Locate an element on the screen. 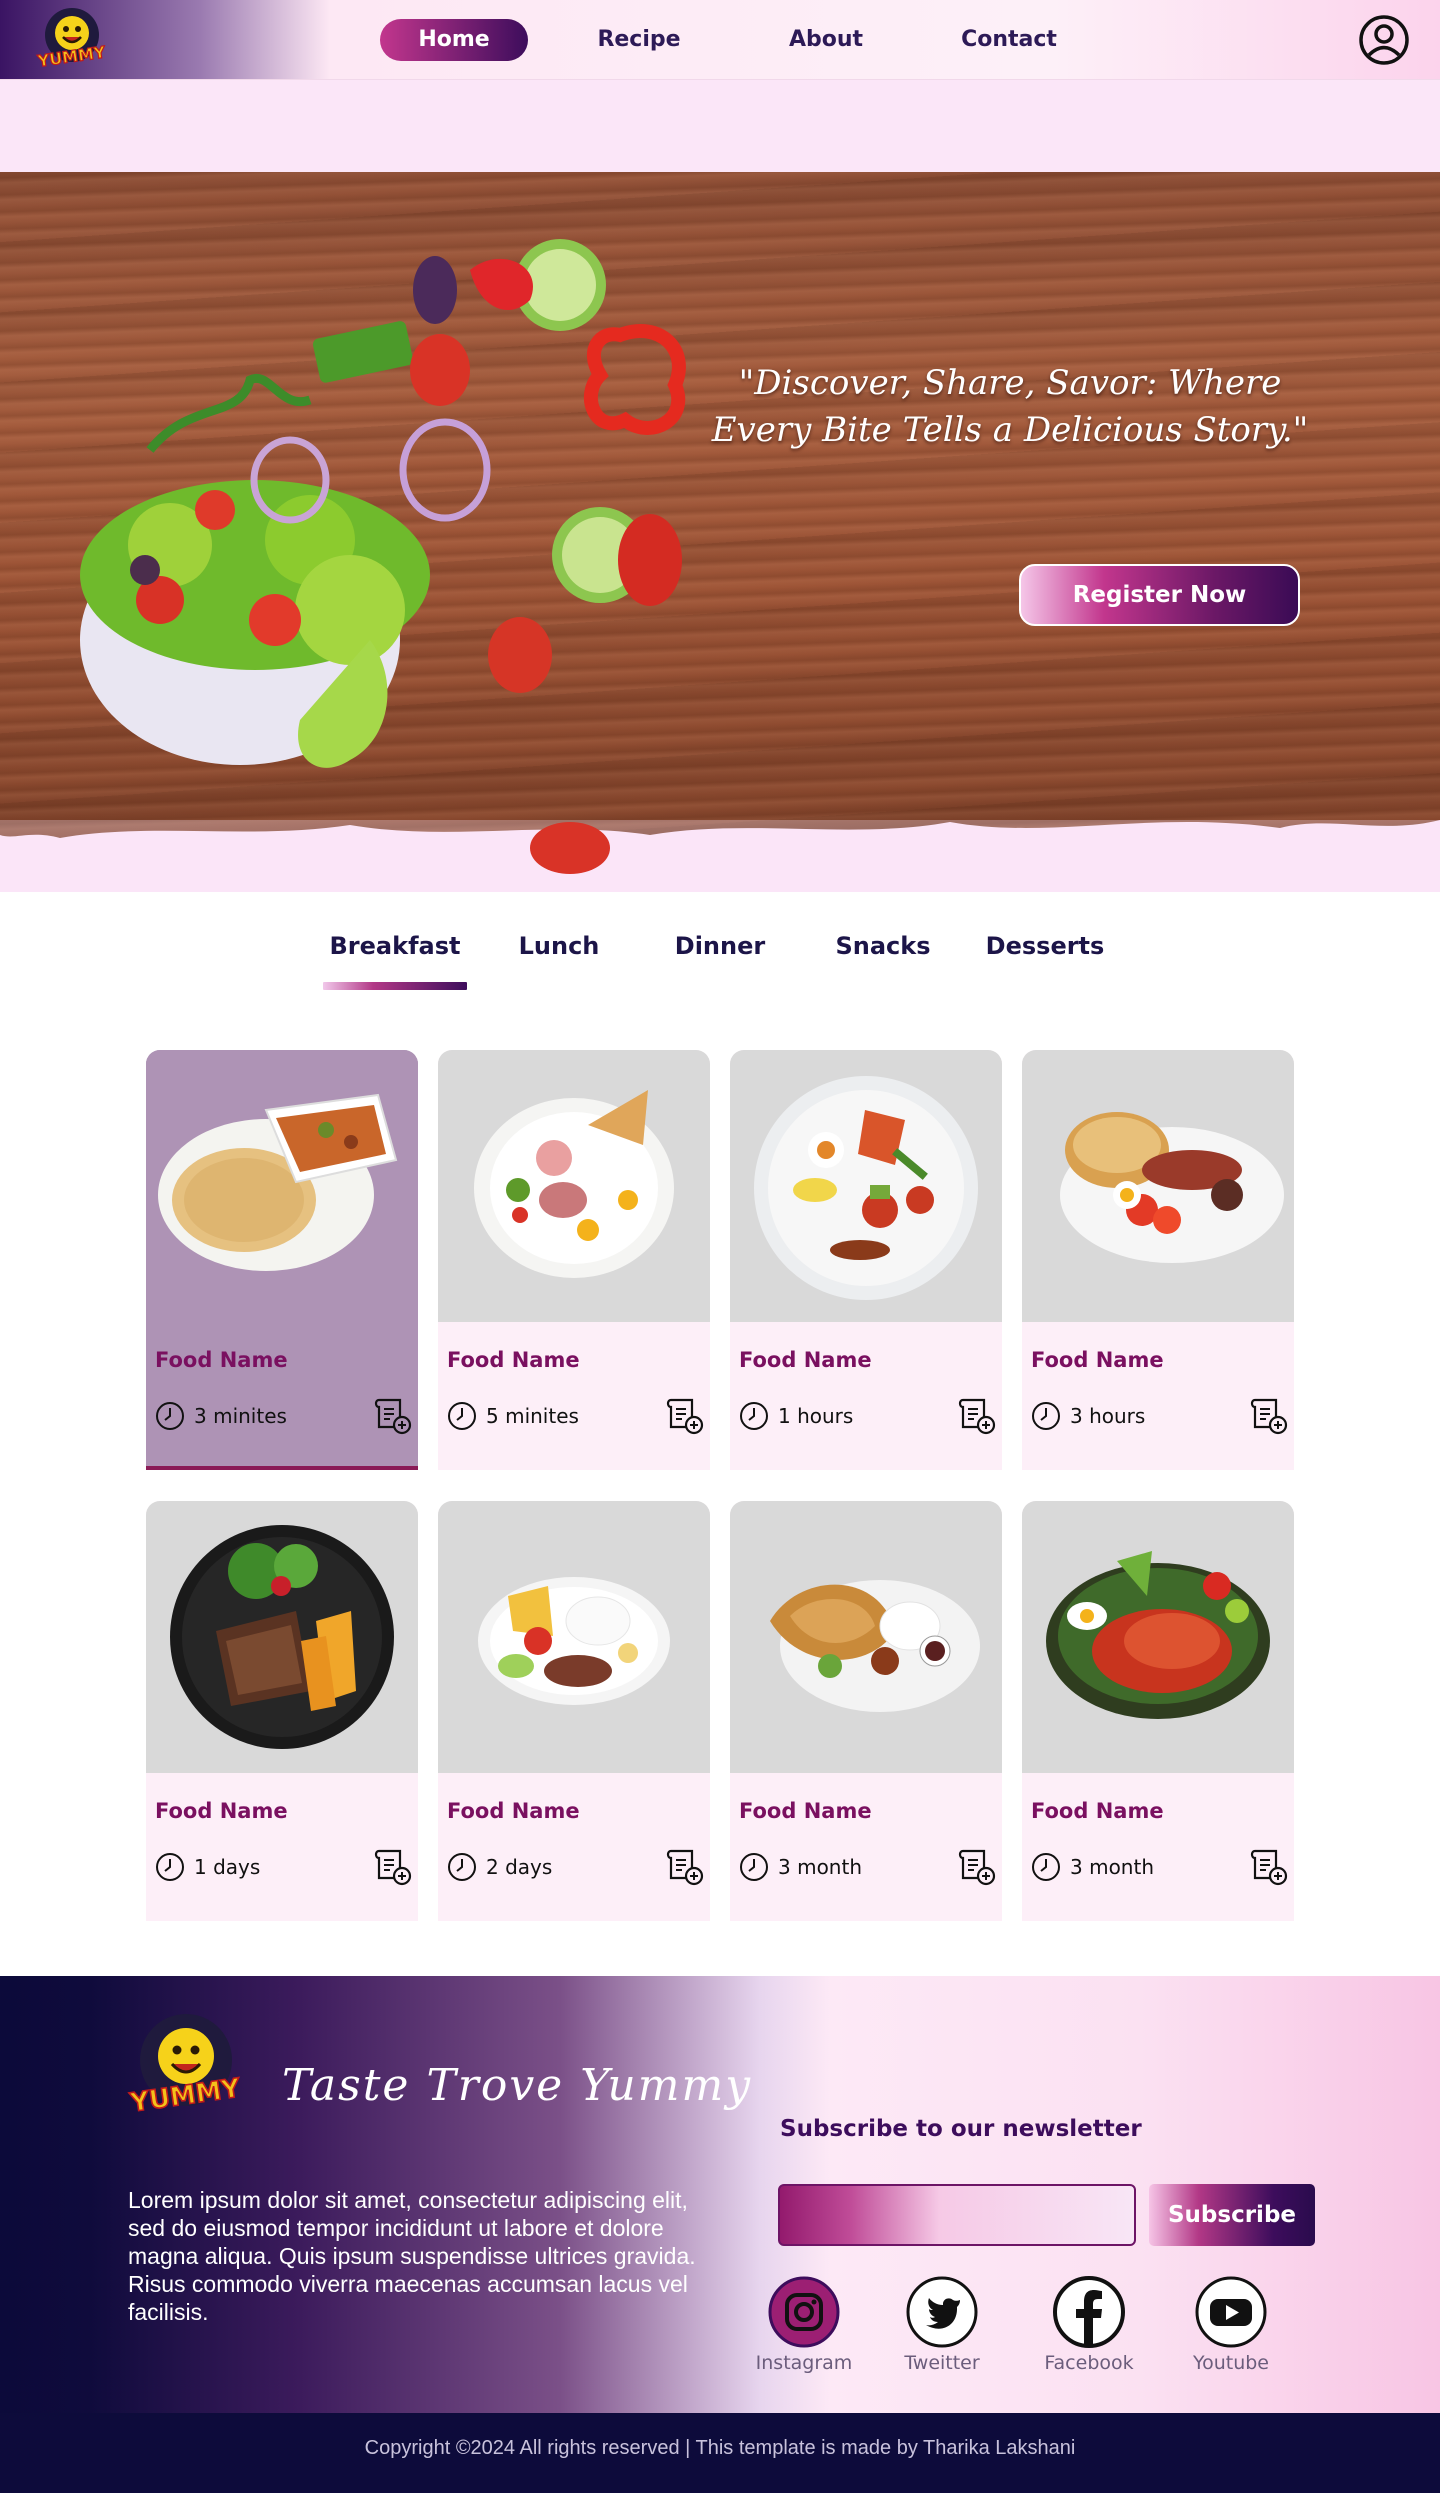 This screenshot has width=1440, height=2493. recipe-card: Food Name 3 minites is located at coordinates (282, 1260).